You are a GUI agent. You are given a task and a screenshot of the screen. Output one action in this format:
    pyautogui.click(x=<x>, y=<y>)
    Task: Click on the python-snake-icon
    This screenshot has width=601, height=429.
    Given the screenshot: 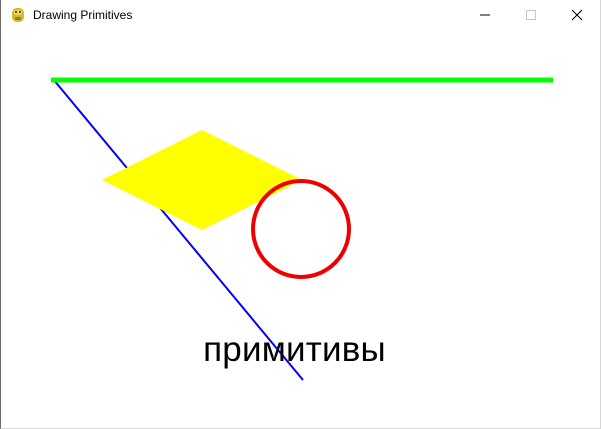 What is the action you would take?
    pyautogui.click(x=18, y=15)
    